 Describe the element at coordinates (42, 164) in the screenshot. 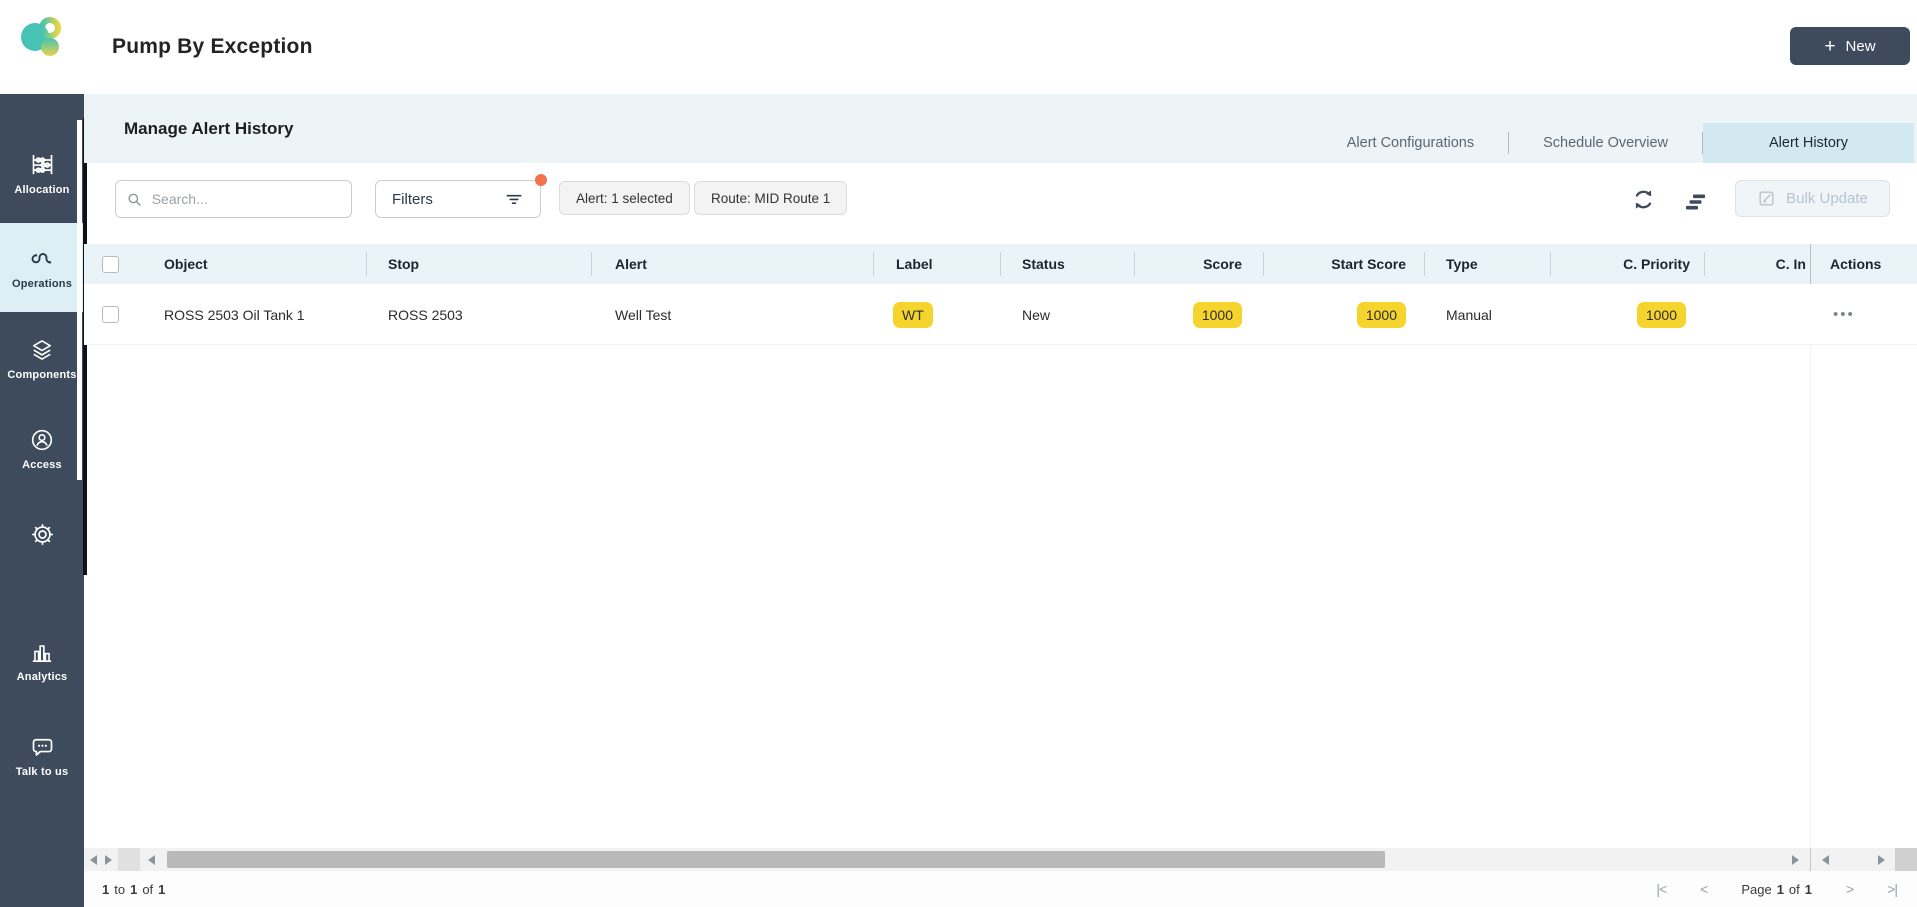

I see `abacus-icon` at that location.